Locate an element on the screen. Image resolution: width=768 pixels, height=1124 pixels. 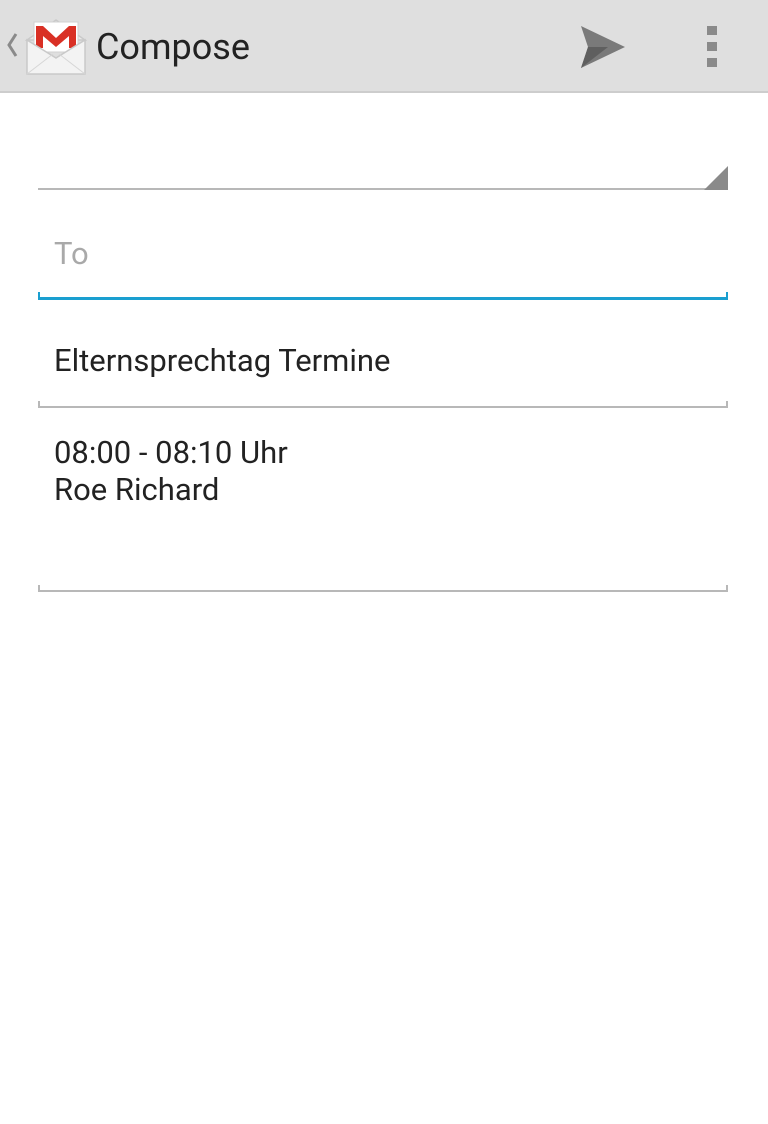
to-focus-line is located at coordinates (383, 294).